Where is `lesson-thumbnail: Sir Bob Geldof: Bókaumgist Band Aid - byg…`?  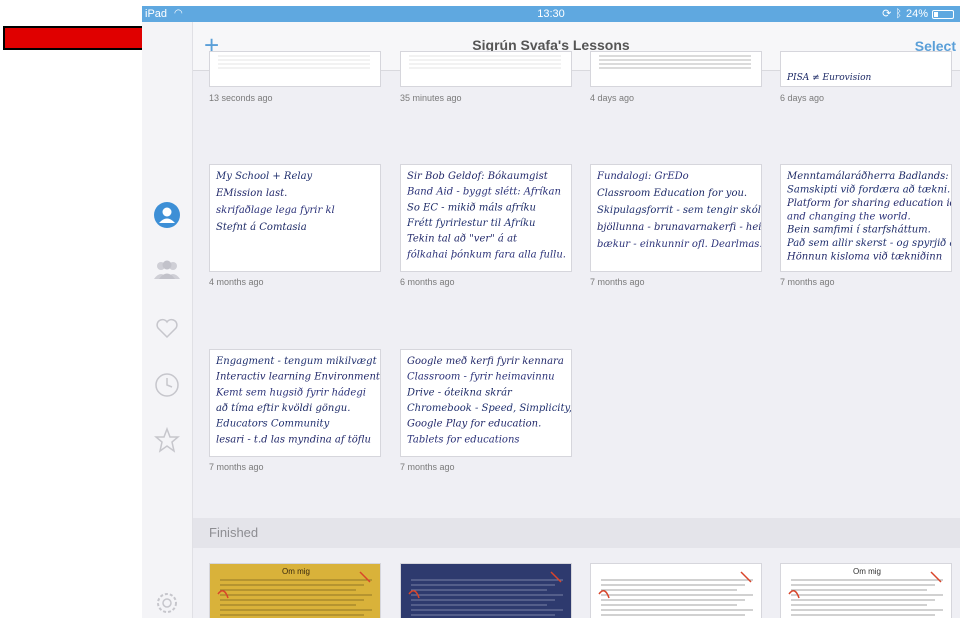
lesson-thumbnail: Sir Bob Geldof: Bókaumgist Band Aid - byg… is located at coordinates (486, 218).